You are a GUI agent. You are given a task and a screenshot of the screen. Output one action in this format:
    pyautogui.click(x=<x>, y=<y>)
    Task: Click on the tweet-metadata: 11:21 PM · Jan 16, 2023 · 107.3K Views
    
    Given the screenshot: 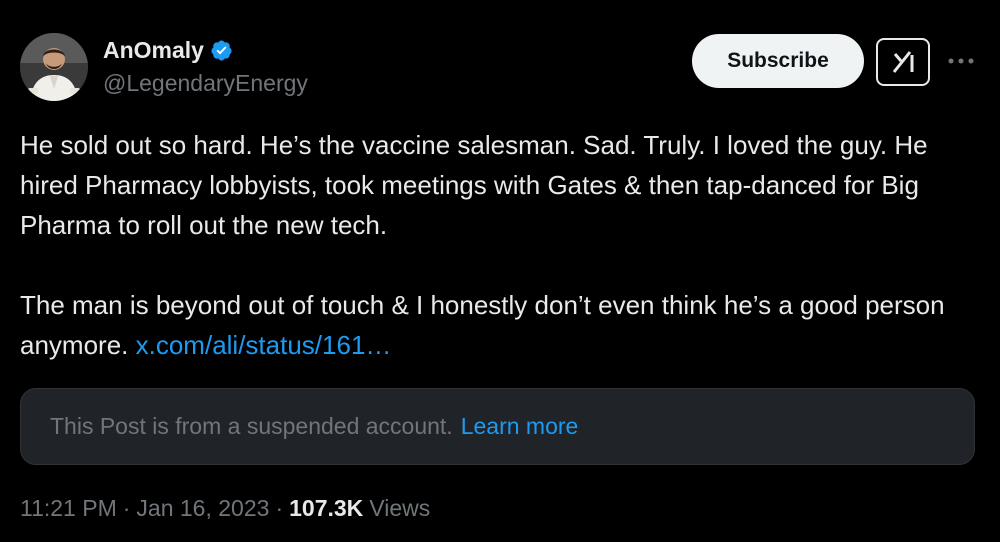 What is the action you would take?
    pyautogui.click(x=225, y=508)
    